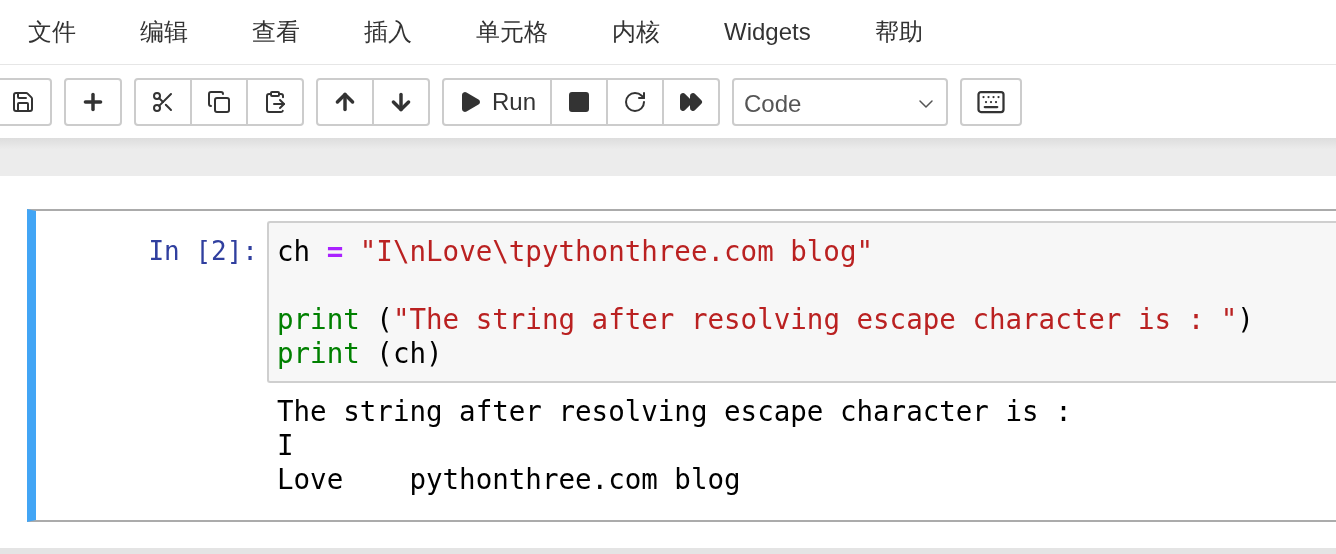 The width and height of the screenshot is (1336, 554). Describe the element at coordinates (766, 319) in the screenshot. I see `code-line: print ("The string after resolving escape character is : ")` at that location.